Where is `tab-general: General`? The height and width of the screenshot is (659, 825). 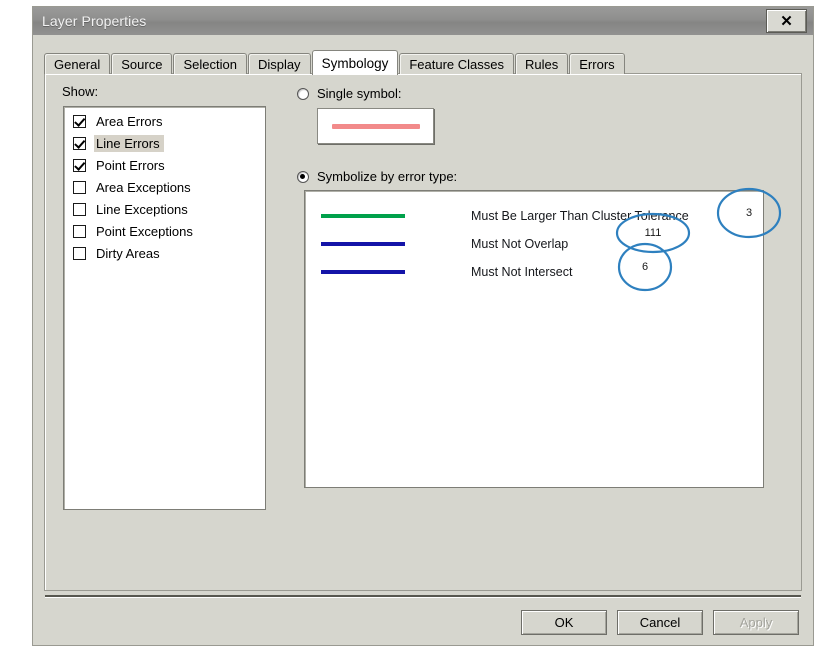
tab-general: General is located at coordinates (77, 63).